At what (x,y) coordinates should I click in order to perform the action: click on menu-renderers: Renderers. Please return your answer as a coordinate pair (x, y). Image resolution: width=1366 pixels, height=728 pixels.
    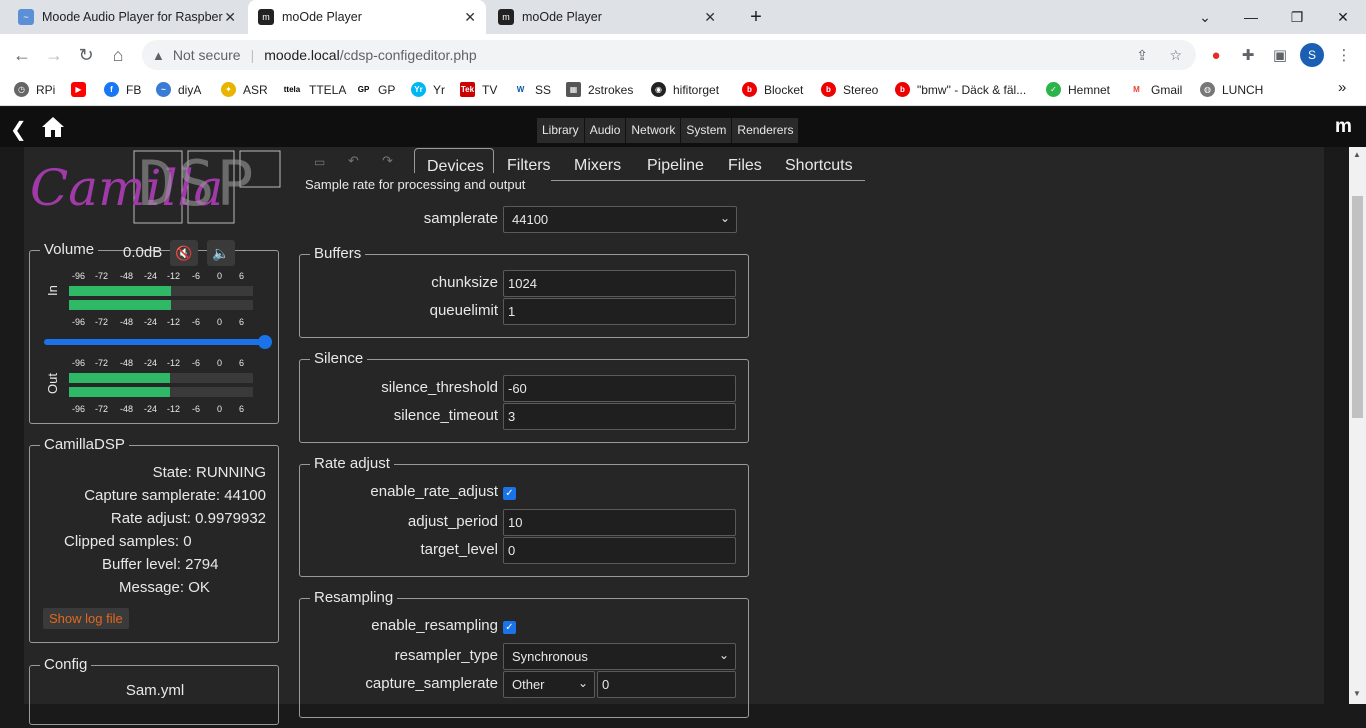
    Looking at the image, I should click on (766, 130).